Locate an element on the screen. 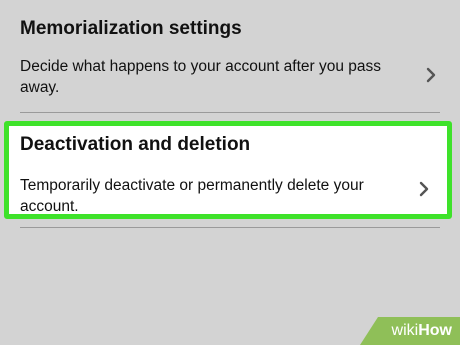  deactivation-title: Deactivation and deletion is located at coordinates (135, 144).